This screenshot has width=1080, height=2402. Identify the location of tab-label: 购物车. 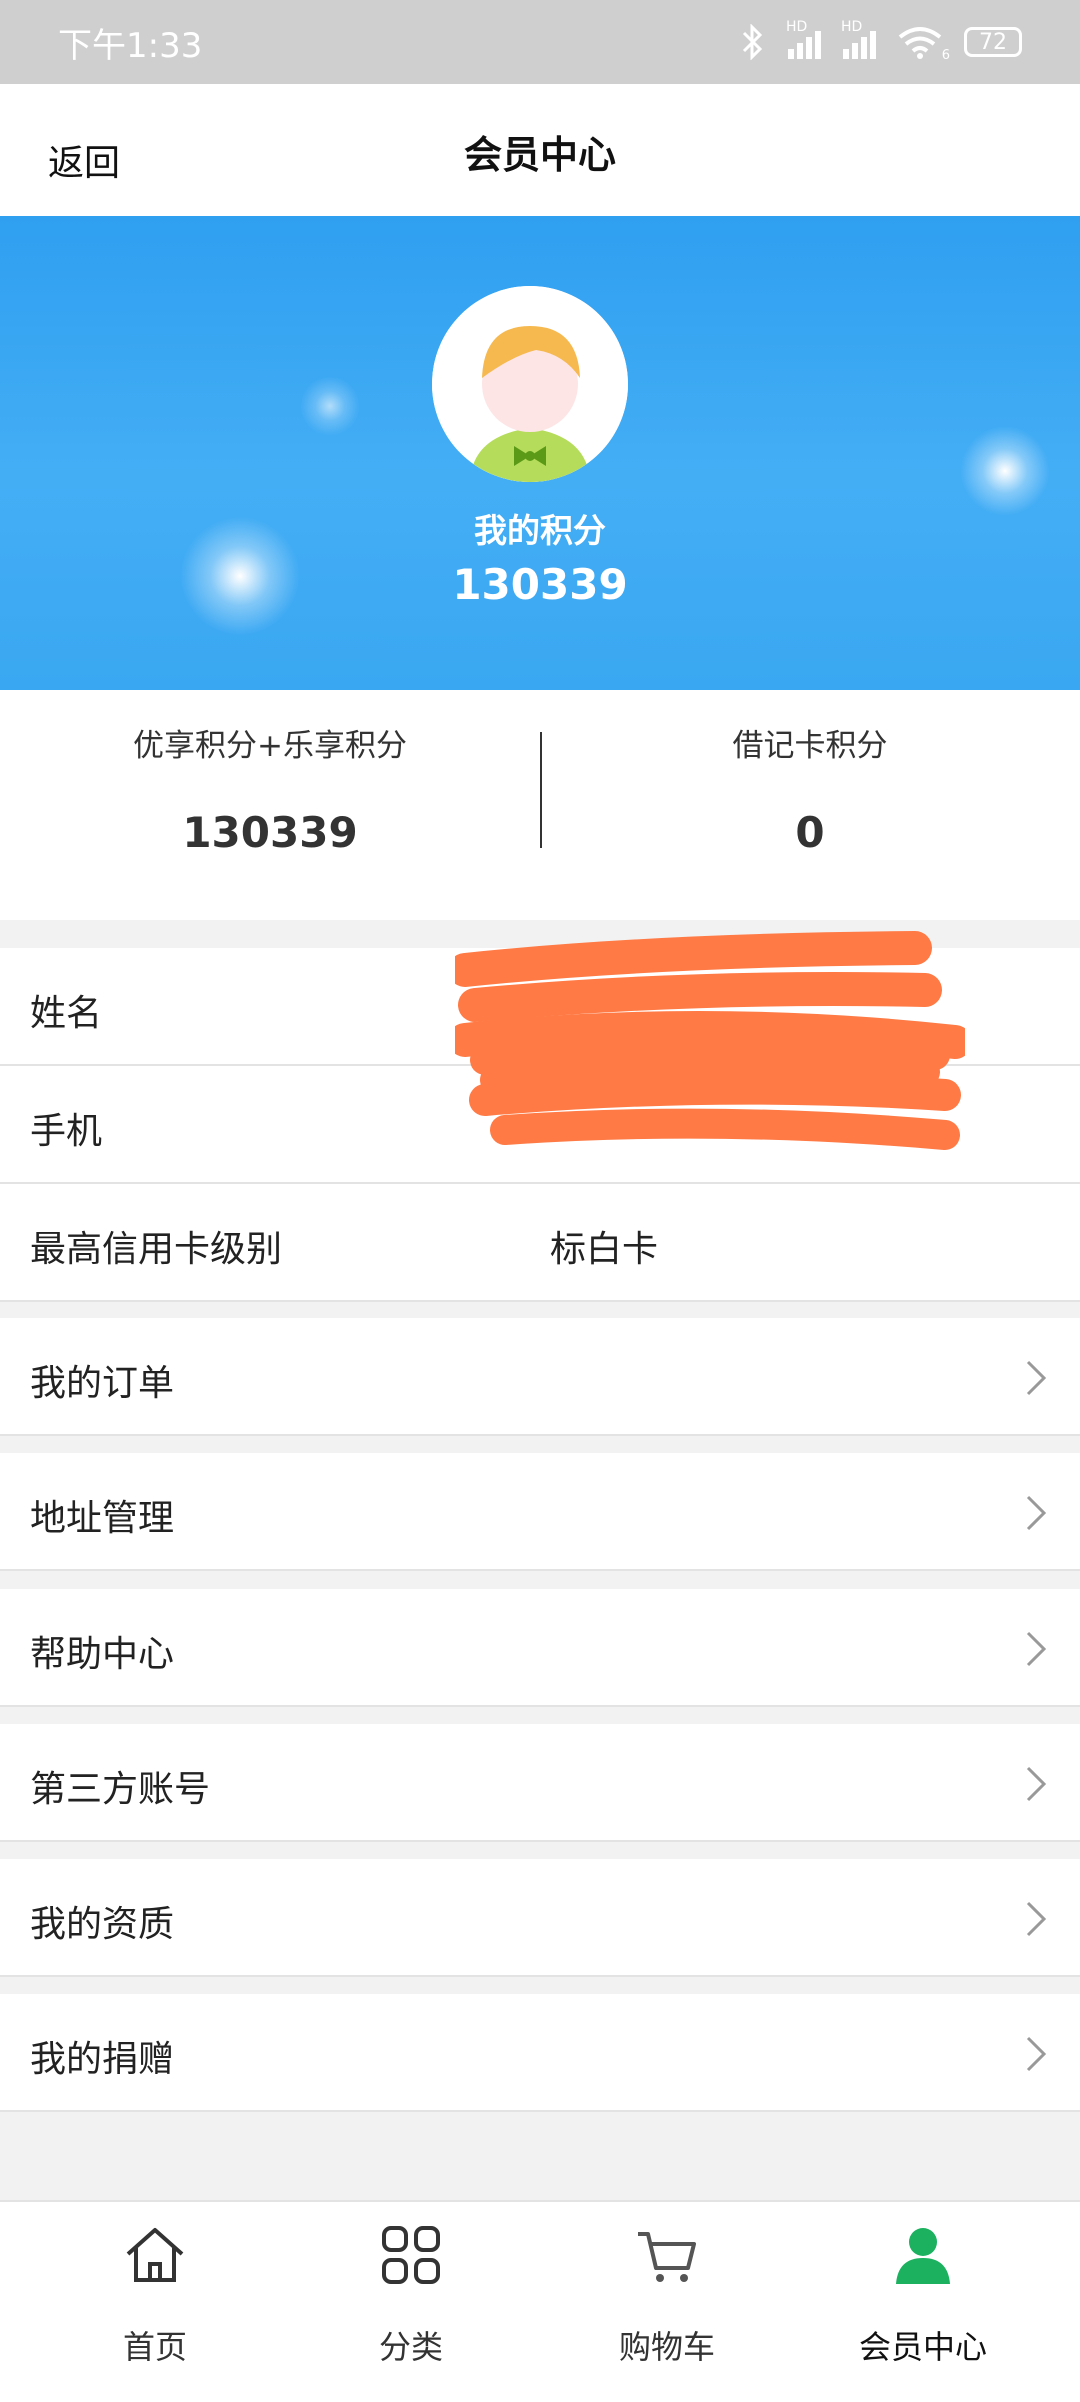
(666, 2347).